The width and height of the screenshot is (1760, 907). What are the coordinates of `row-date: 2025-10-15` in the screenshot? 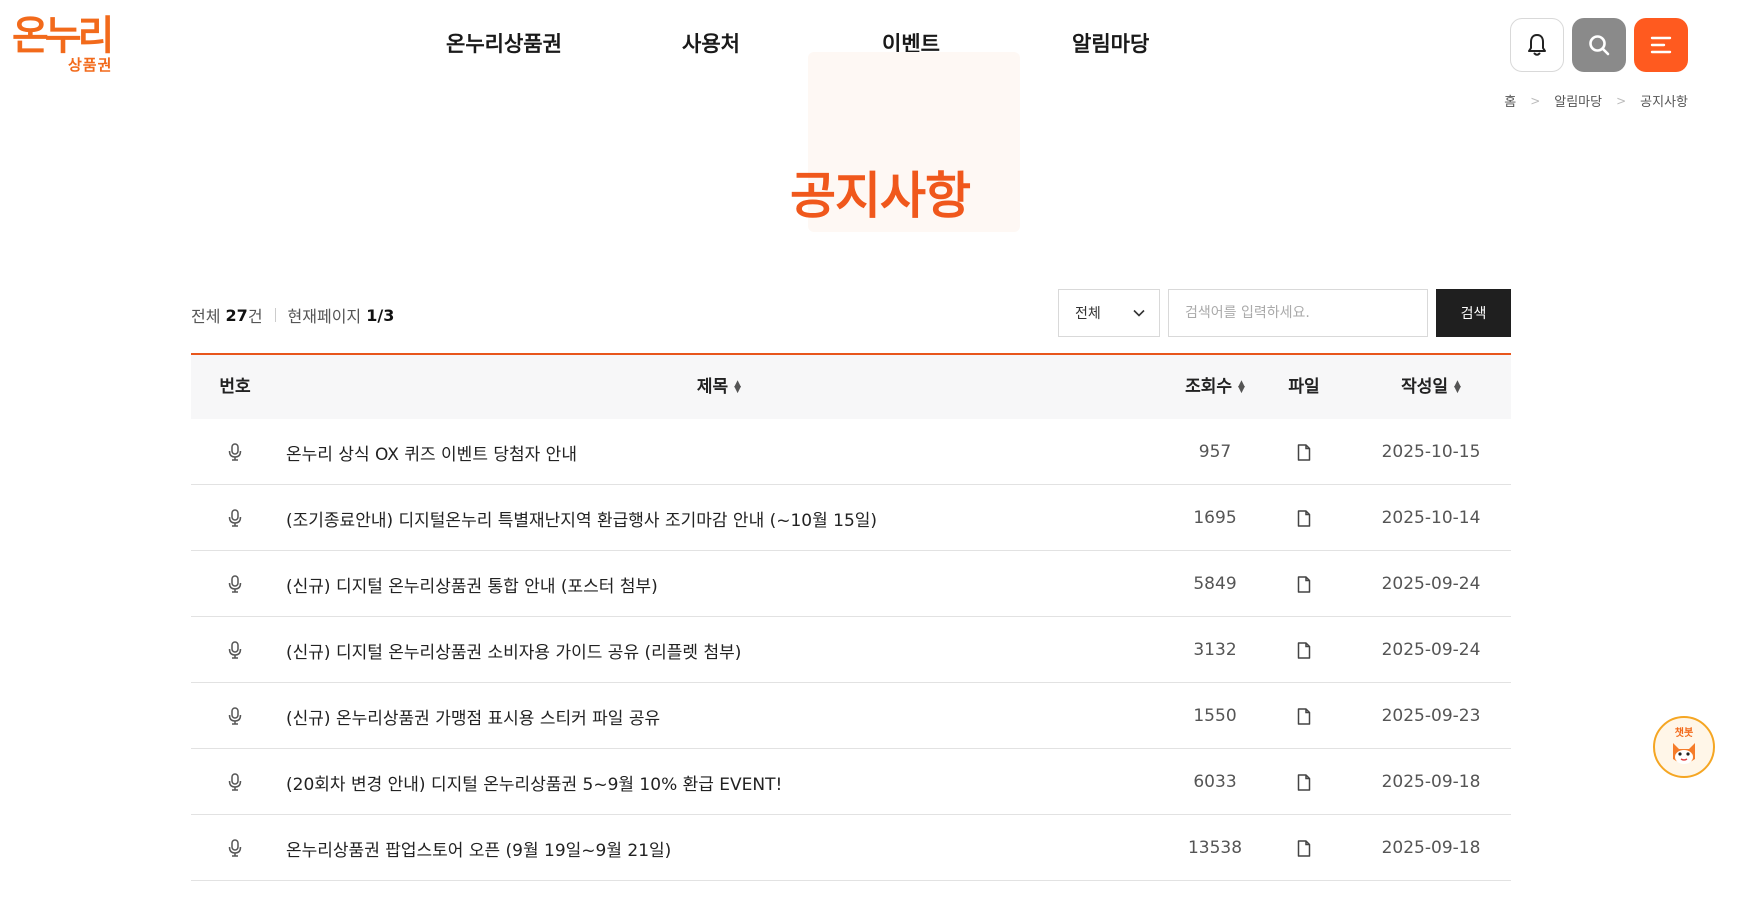 It's located at (1431, 452).